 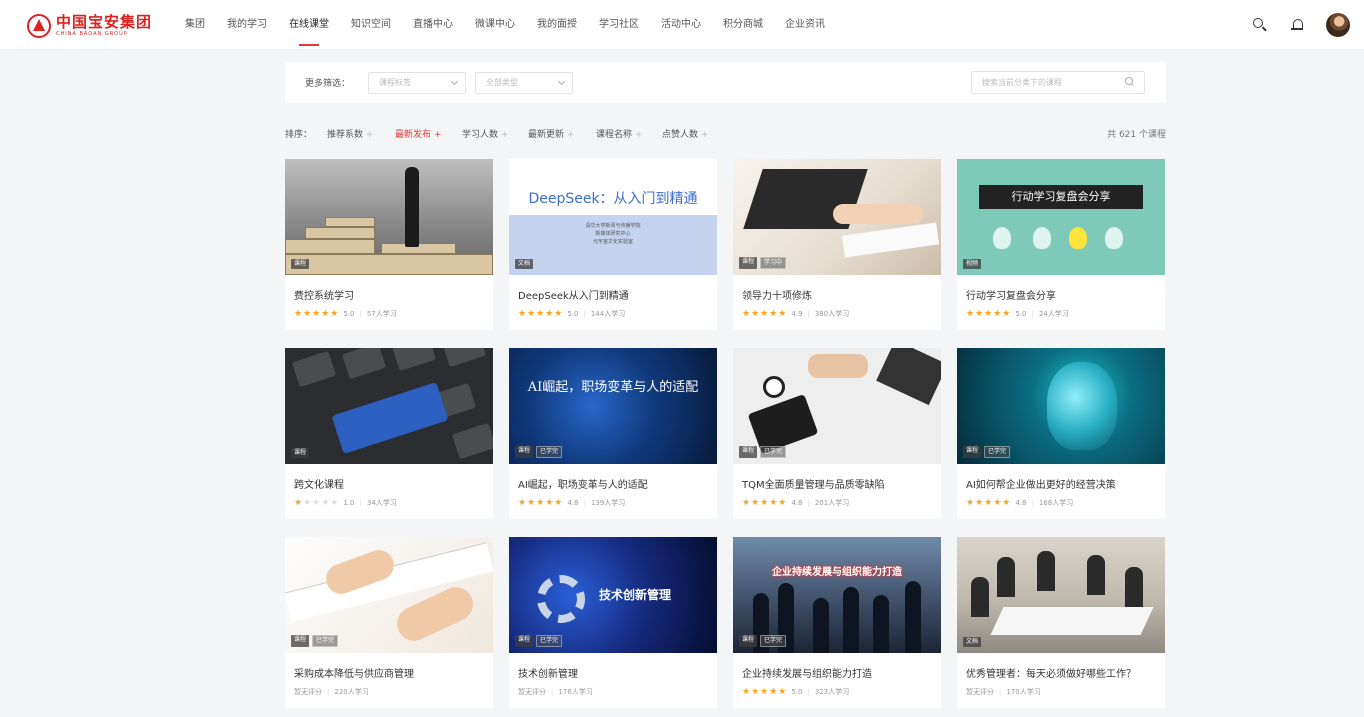 I want to click on learner-count: 144人学习, so click(x=608, y=314).